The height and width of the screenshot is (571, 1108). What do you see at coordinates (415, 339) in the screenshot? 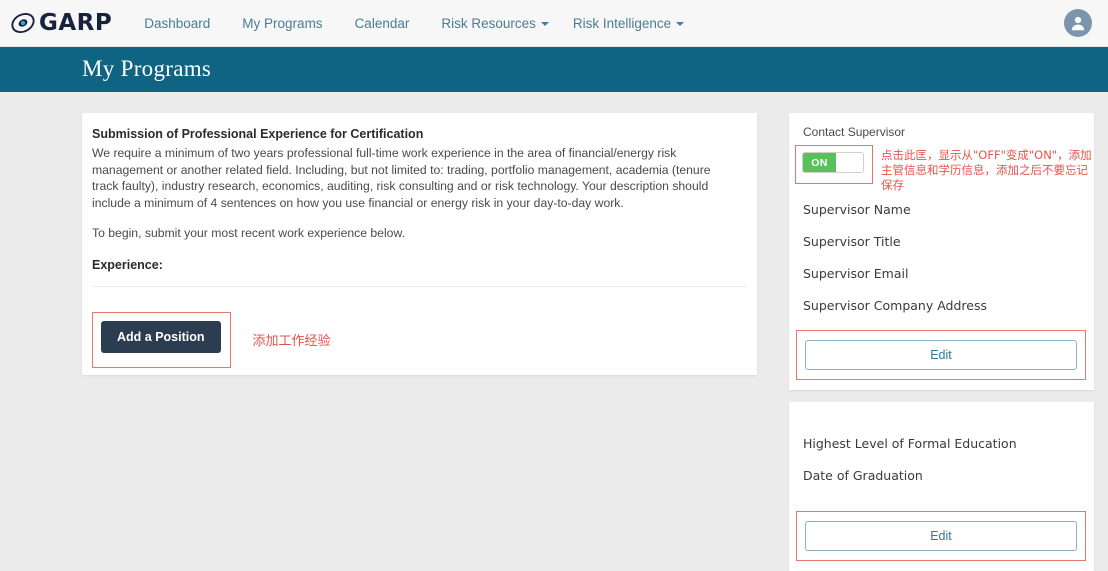
I see `add-position-row: Add a Position 添加工作经验` at bounding box center [415, 339].